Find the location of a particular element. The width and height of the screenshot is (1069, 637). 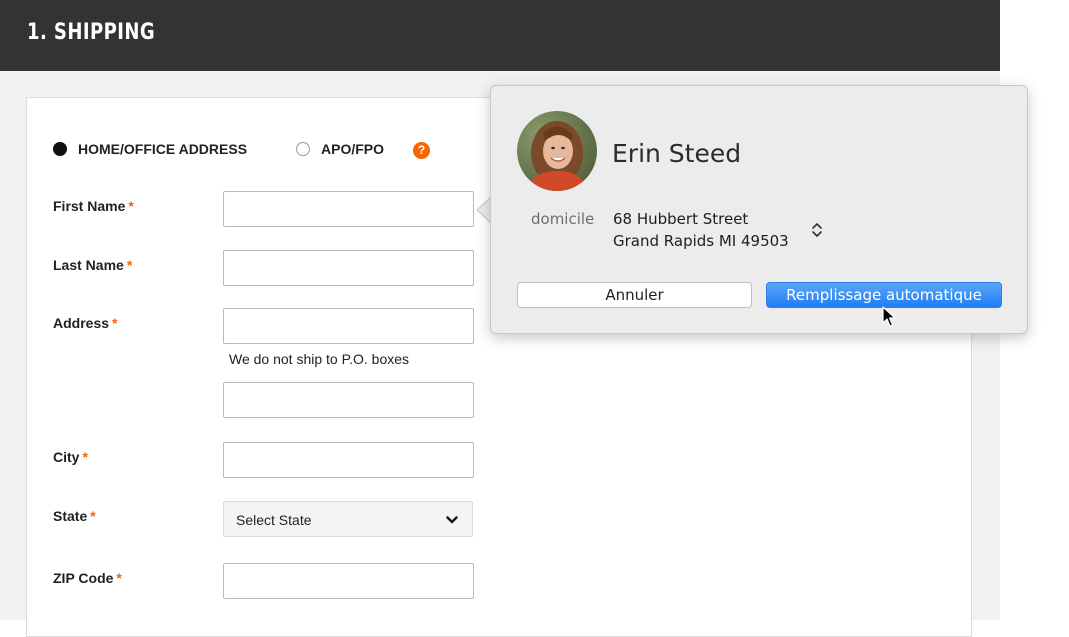

first-name-input is located at coordinates (348, 209).